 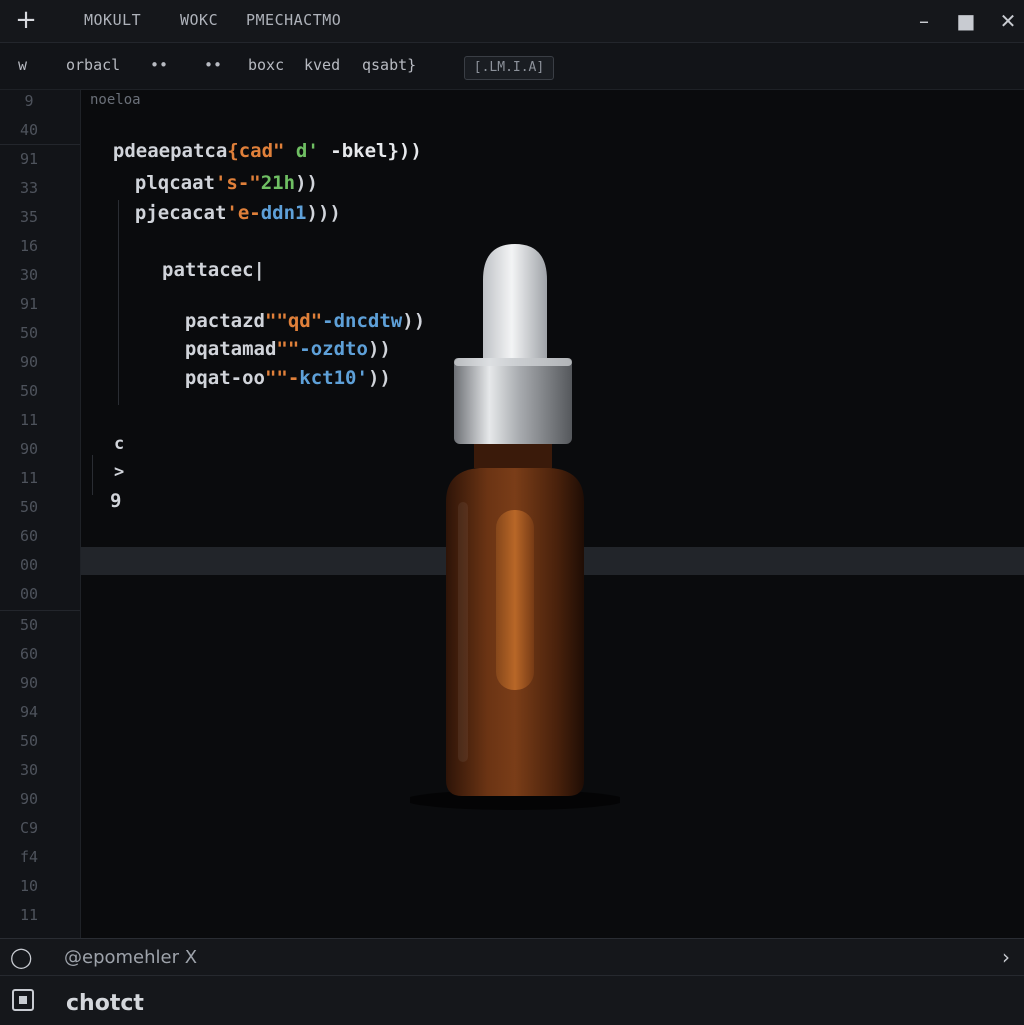 What do you see at coordinates (26, 20) in the screenshot?
I see `plus-icon: +` at bounding box center [26, 20].